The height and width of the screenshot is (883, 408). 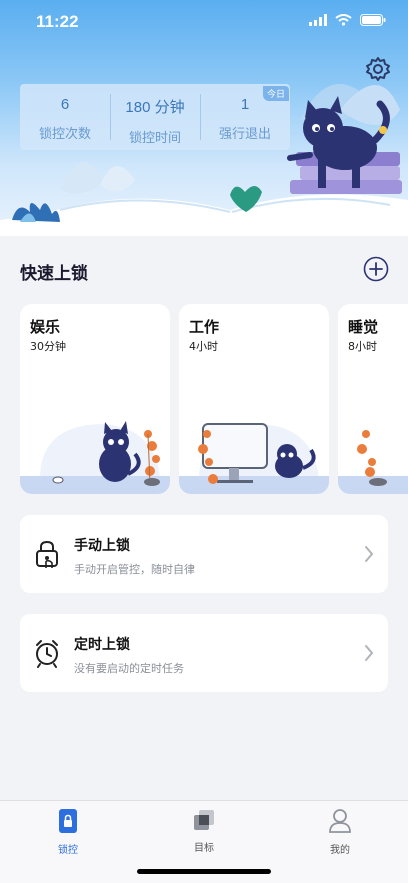 I want to click on cat-work-illustration, so click(x=254, y=458).